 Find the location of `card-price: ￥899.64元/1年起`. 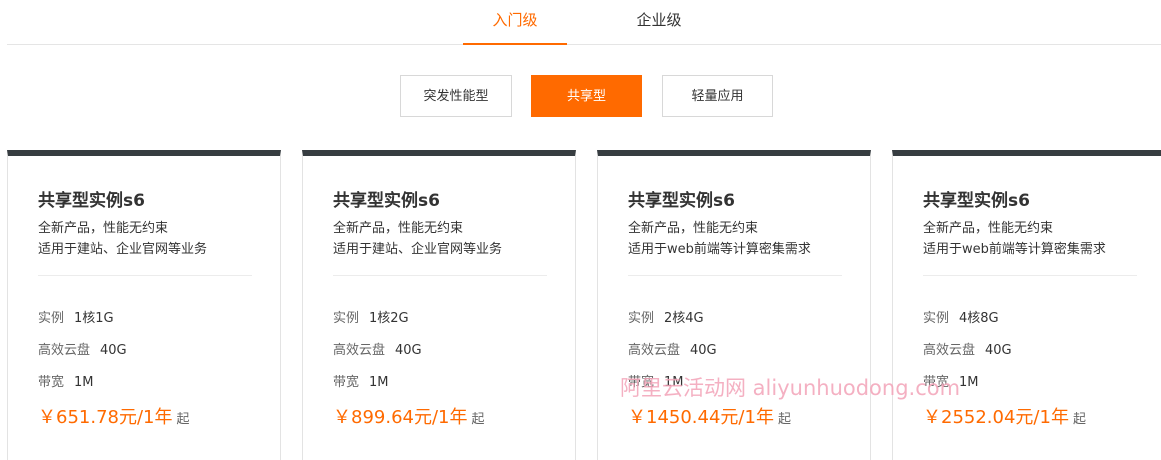

card-price: ￥899.64元/1年起 is located at coordinates (409, 416).